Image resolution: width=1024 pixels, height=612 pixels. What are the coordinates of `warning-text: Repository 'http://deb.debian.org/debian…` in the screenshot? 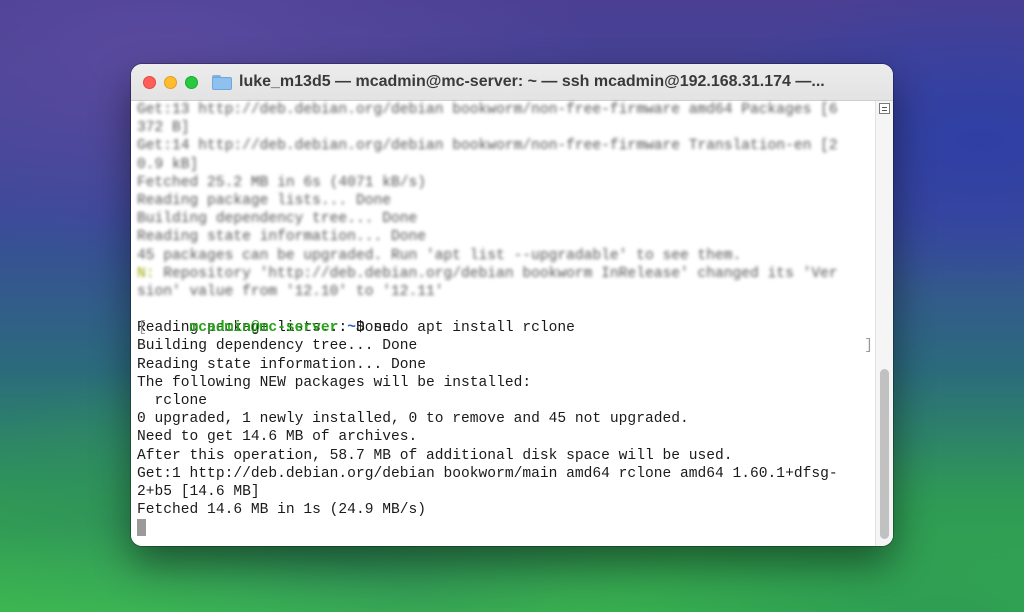 It's located at (496, 273).